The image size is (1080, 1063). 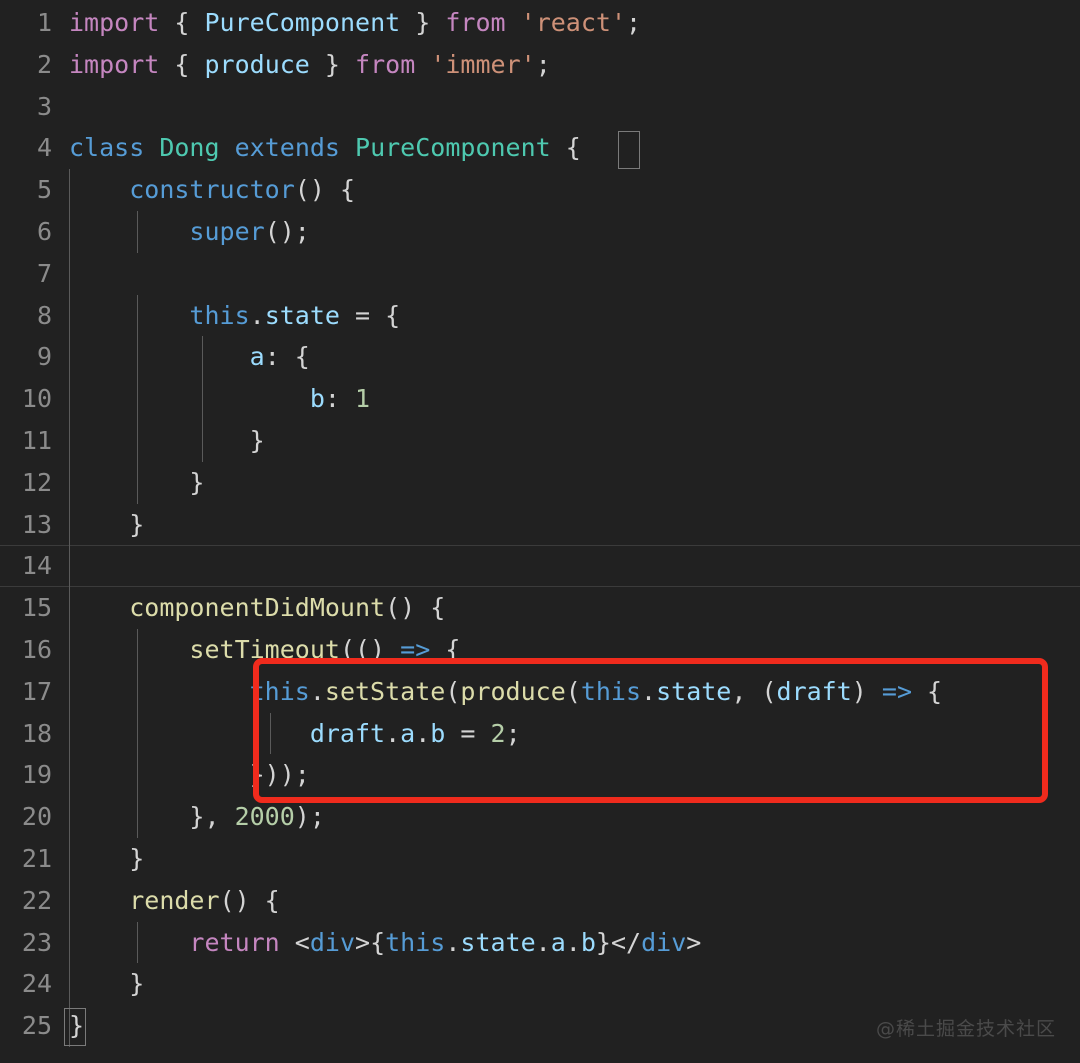 I want to click on code-line: constructor() {, so click(x=212, y=190).